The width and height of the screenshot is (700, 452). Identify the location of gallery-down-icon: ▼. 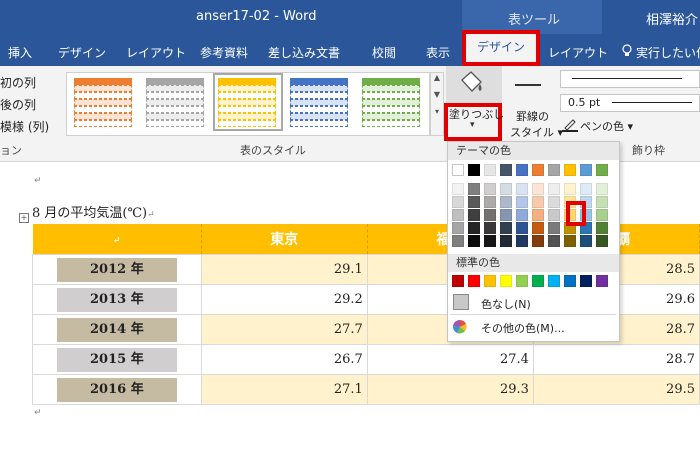
(437, 94).